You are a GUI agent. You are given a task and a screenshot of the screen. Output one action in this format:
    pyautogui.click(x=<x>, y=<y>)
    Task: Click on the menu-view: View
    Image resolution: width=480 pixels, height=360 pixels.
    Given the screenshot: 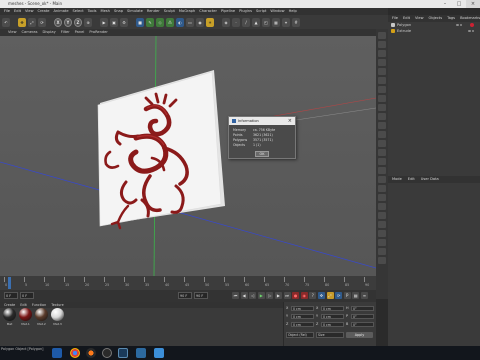 What is the action you would take?
    pyautogui.click(x=29, y=11)
    